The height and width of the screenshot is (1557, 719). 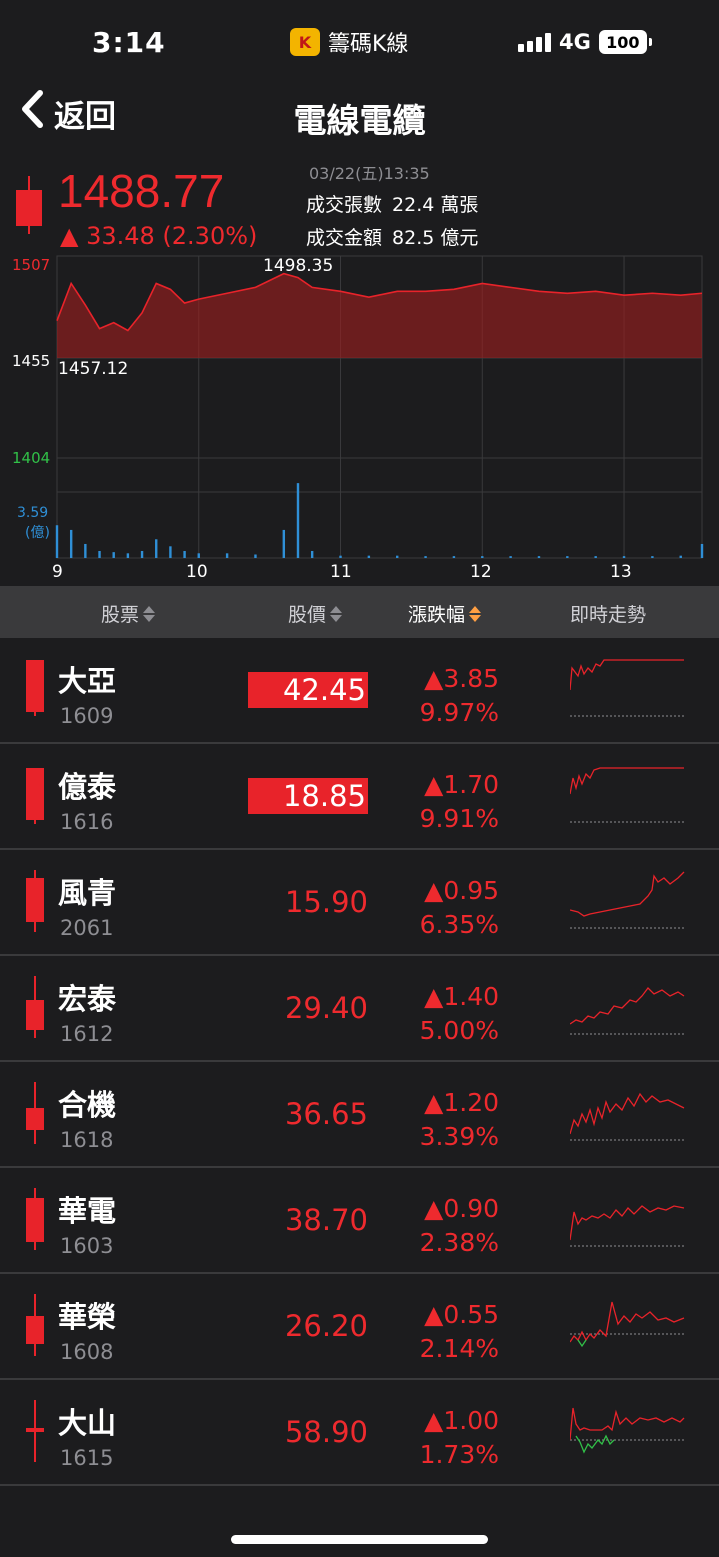 I want to click on stock-change: ▲1.70, so click(x=461, y=784).